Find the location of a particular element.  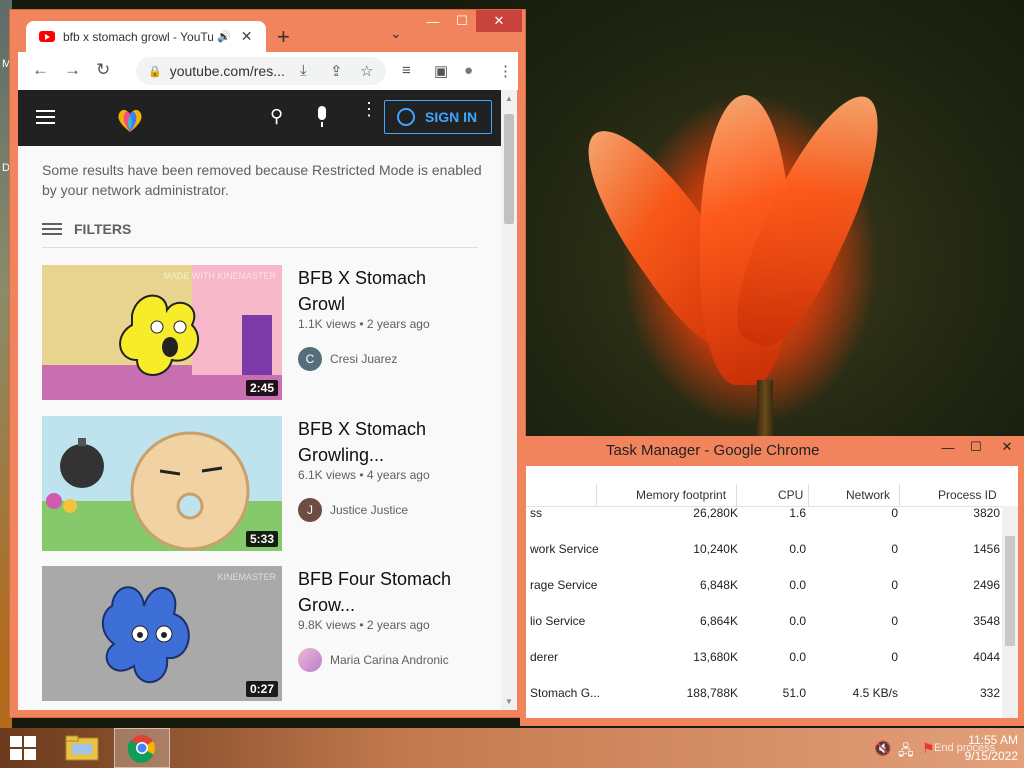

task-row: work Service 10,240K 0.0 0 1456 is located at coordinates (764, 552).